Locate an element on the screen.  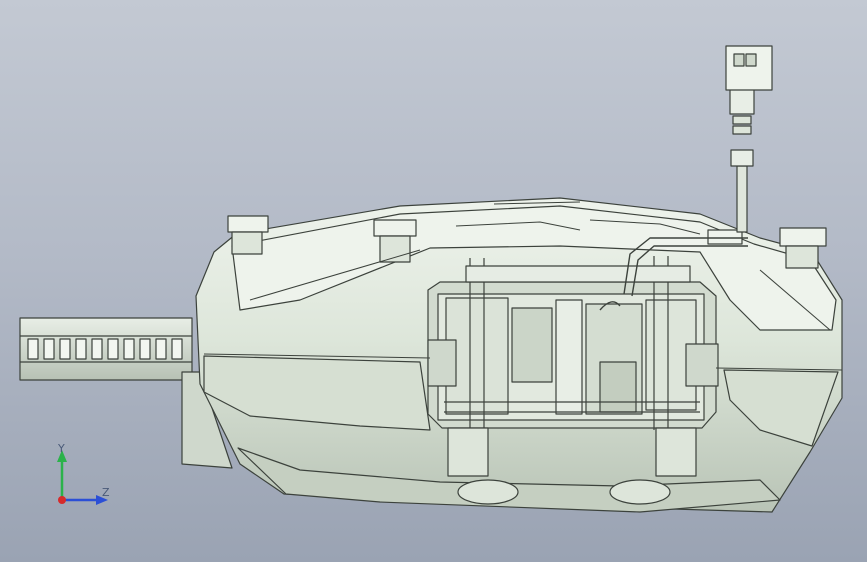
axis-y-label: Y is located at coordinates (61, 448).